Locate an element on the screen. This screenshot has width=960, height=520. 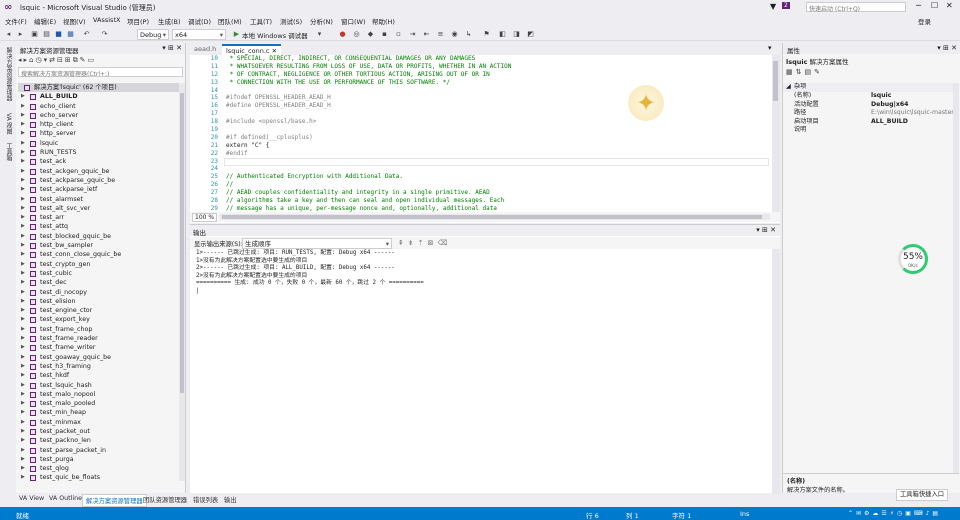
project-item: ▶ test_alt_svc_ver is located at coordinates (100, 208).